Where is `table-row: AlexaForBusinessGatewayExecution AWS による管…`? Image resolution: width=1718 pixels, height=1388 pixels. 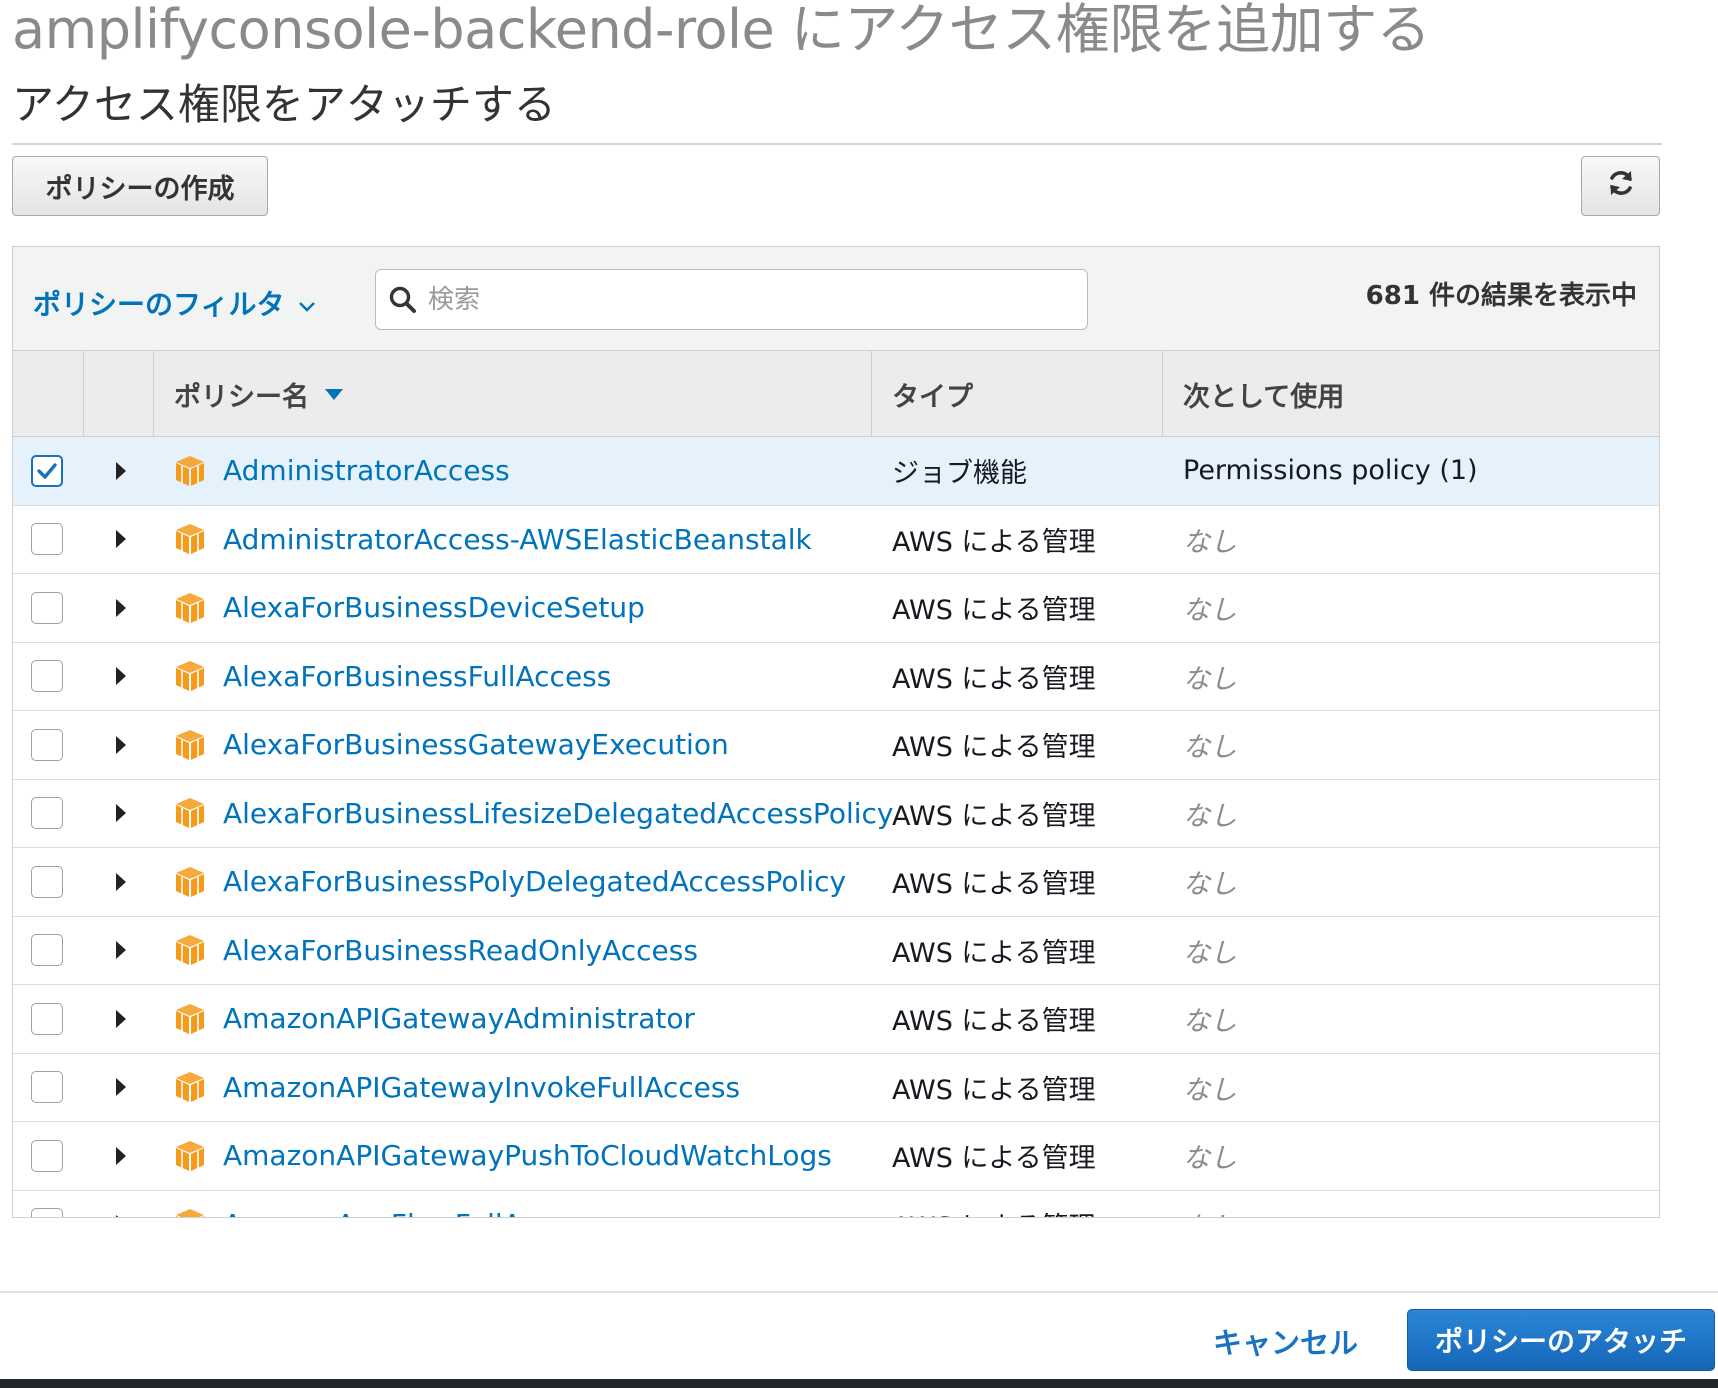 table-row: AlexaForBusinessGatewayExecution AWS による管… is located at coordinates (836, 745).